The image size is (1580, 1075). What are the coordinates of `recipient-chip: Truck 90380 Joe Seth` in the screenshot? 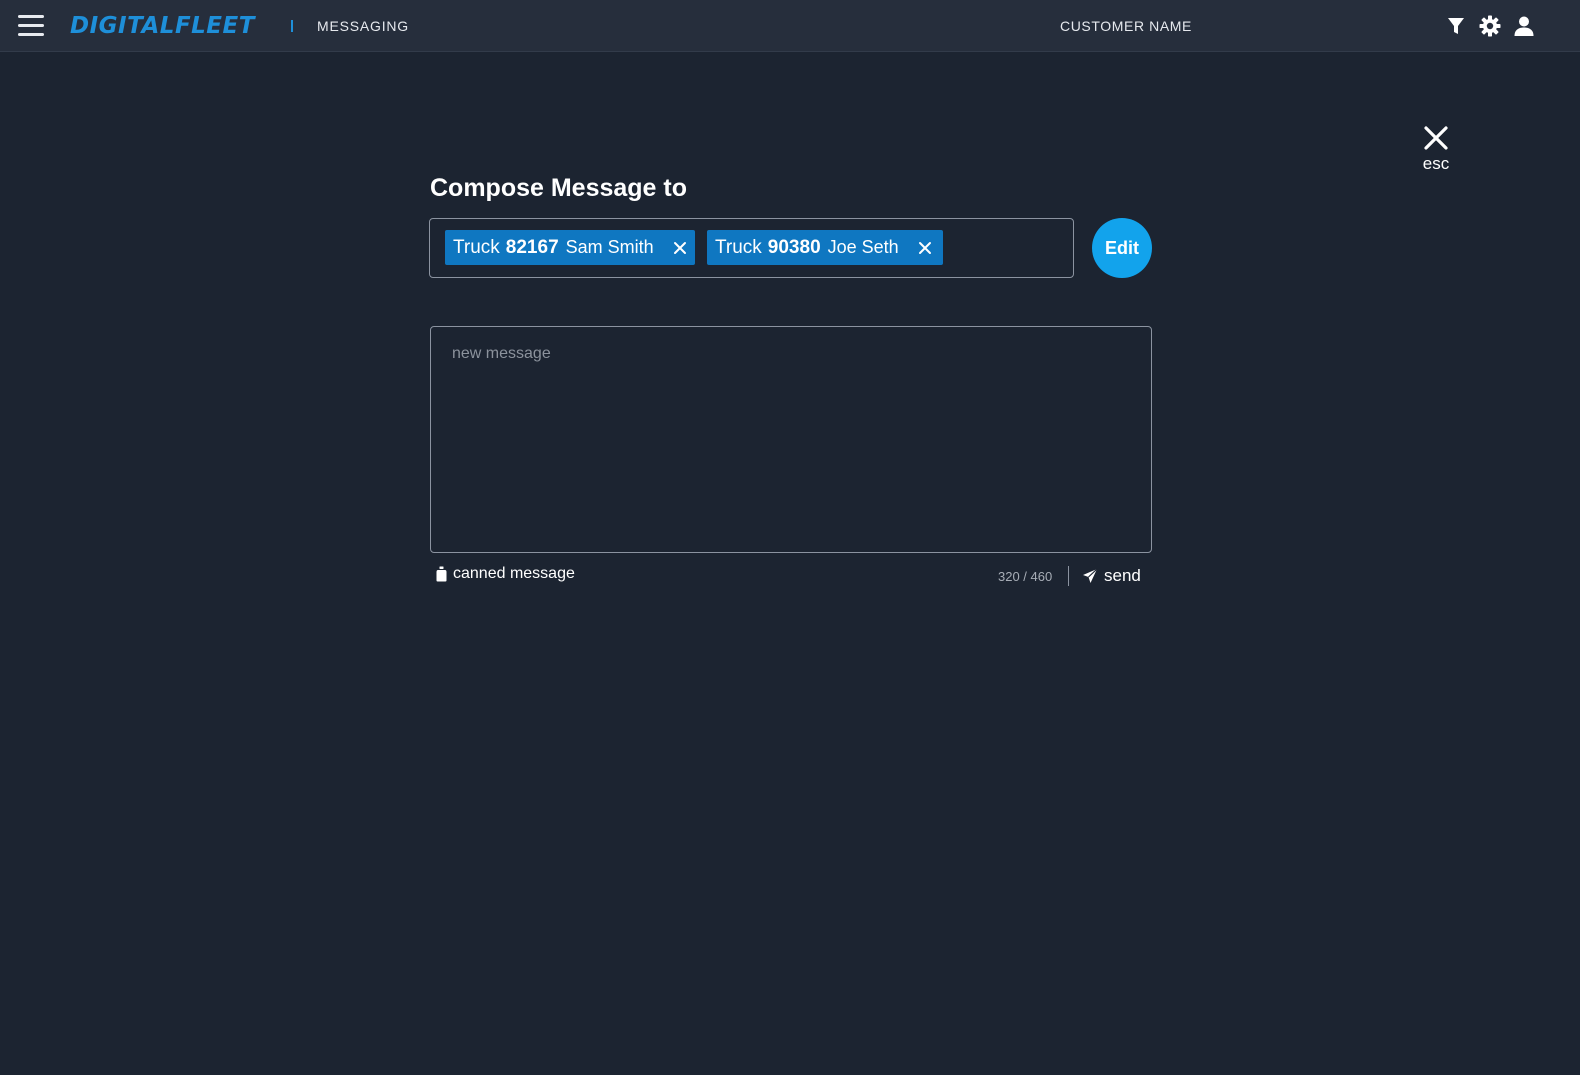 It's located at (825, 247).